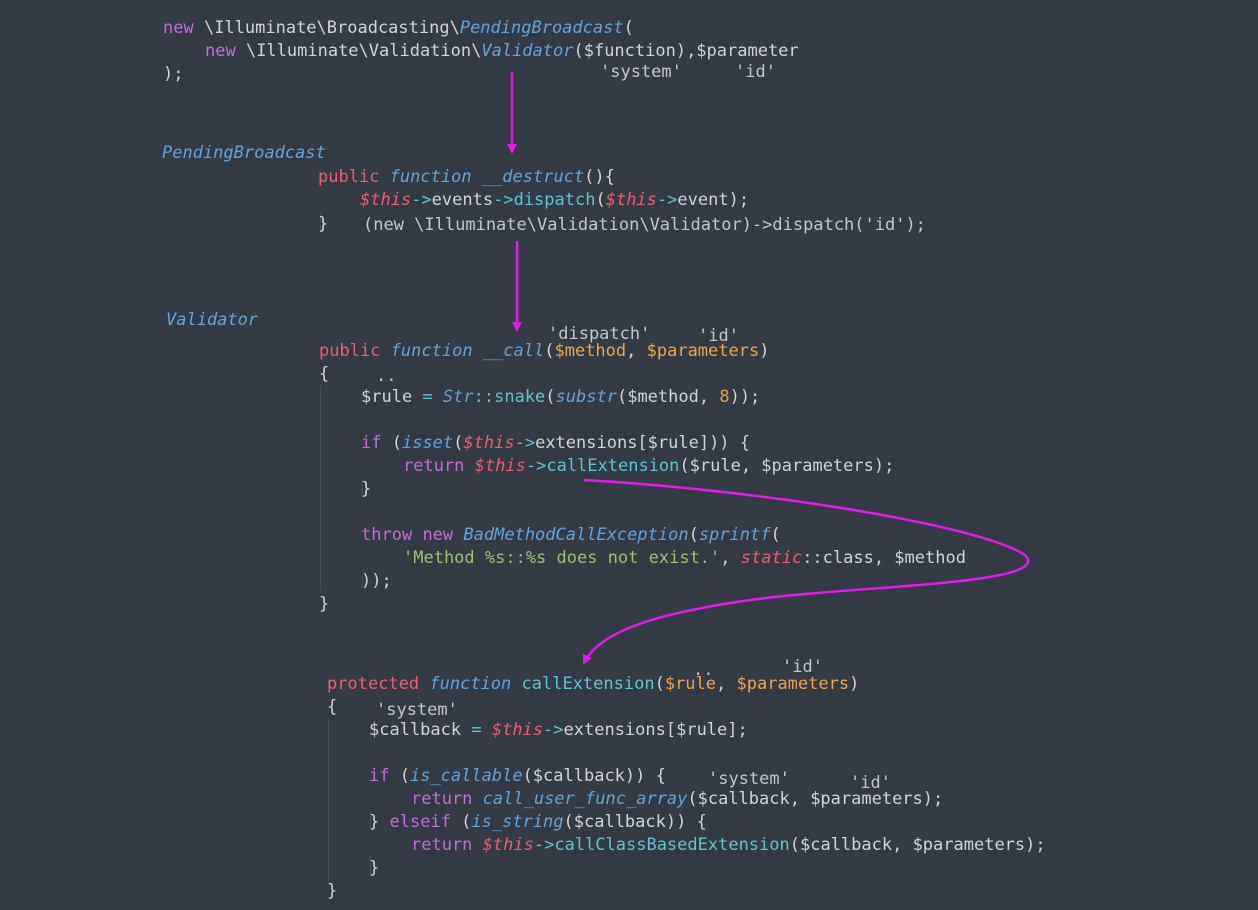 This screenshot has width=1258, height=910. What do you see at coordinates (806, 571) in the screenshot?
I see `flow-arrow-to-call-extension` at bounding box center [806, 571].